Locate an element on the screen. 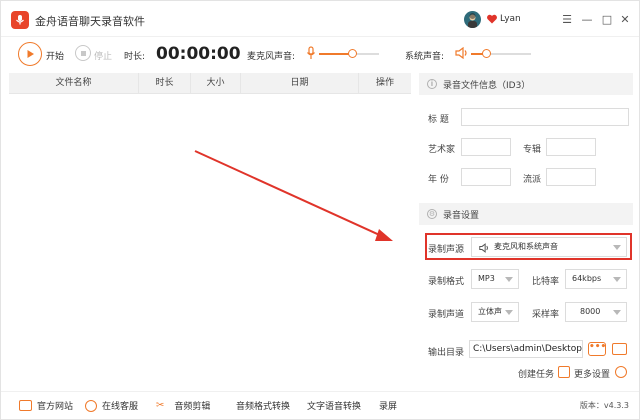 This screenshot has height=420, width=640. format-convert-label: 音频格式转换 is located at coordinates (263, 407).